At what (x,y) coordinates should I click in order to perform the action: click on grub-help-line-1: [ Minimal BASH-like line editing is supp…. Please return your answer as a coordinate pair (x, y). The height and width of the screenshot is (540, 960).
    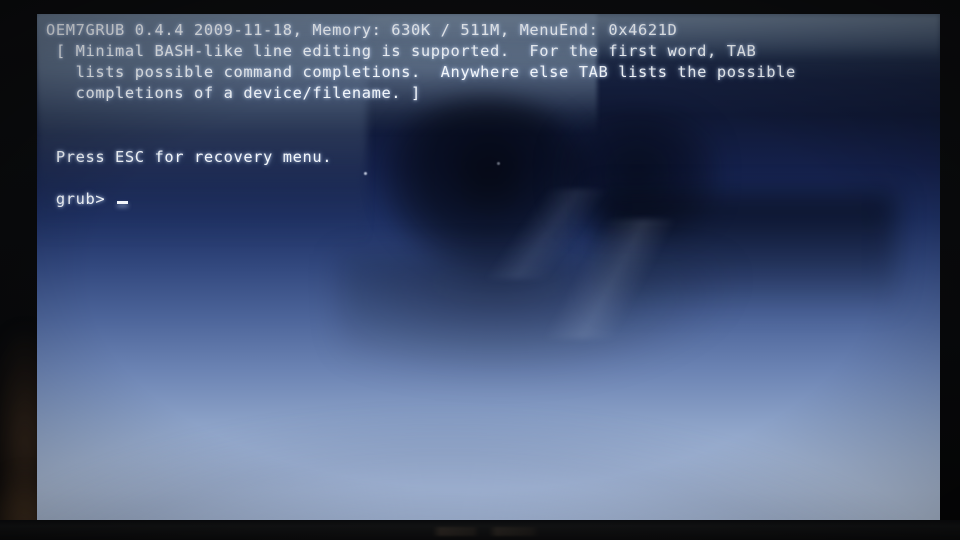
    Looking at the image, I should click on (401, 51).